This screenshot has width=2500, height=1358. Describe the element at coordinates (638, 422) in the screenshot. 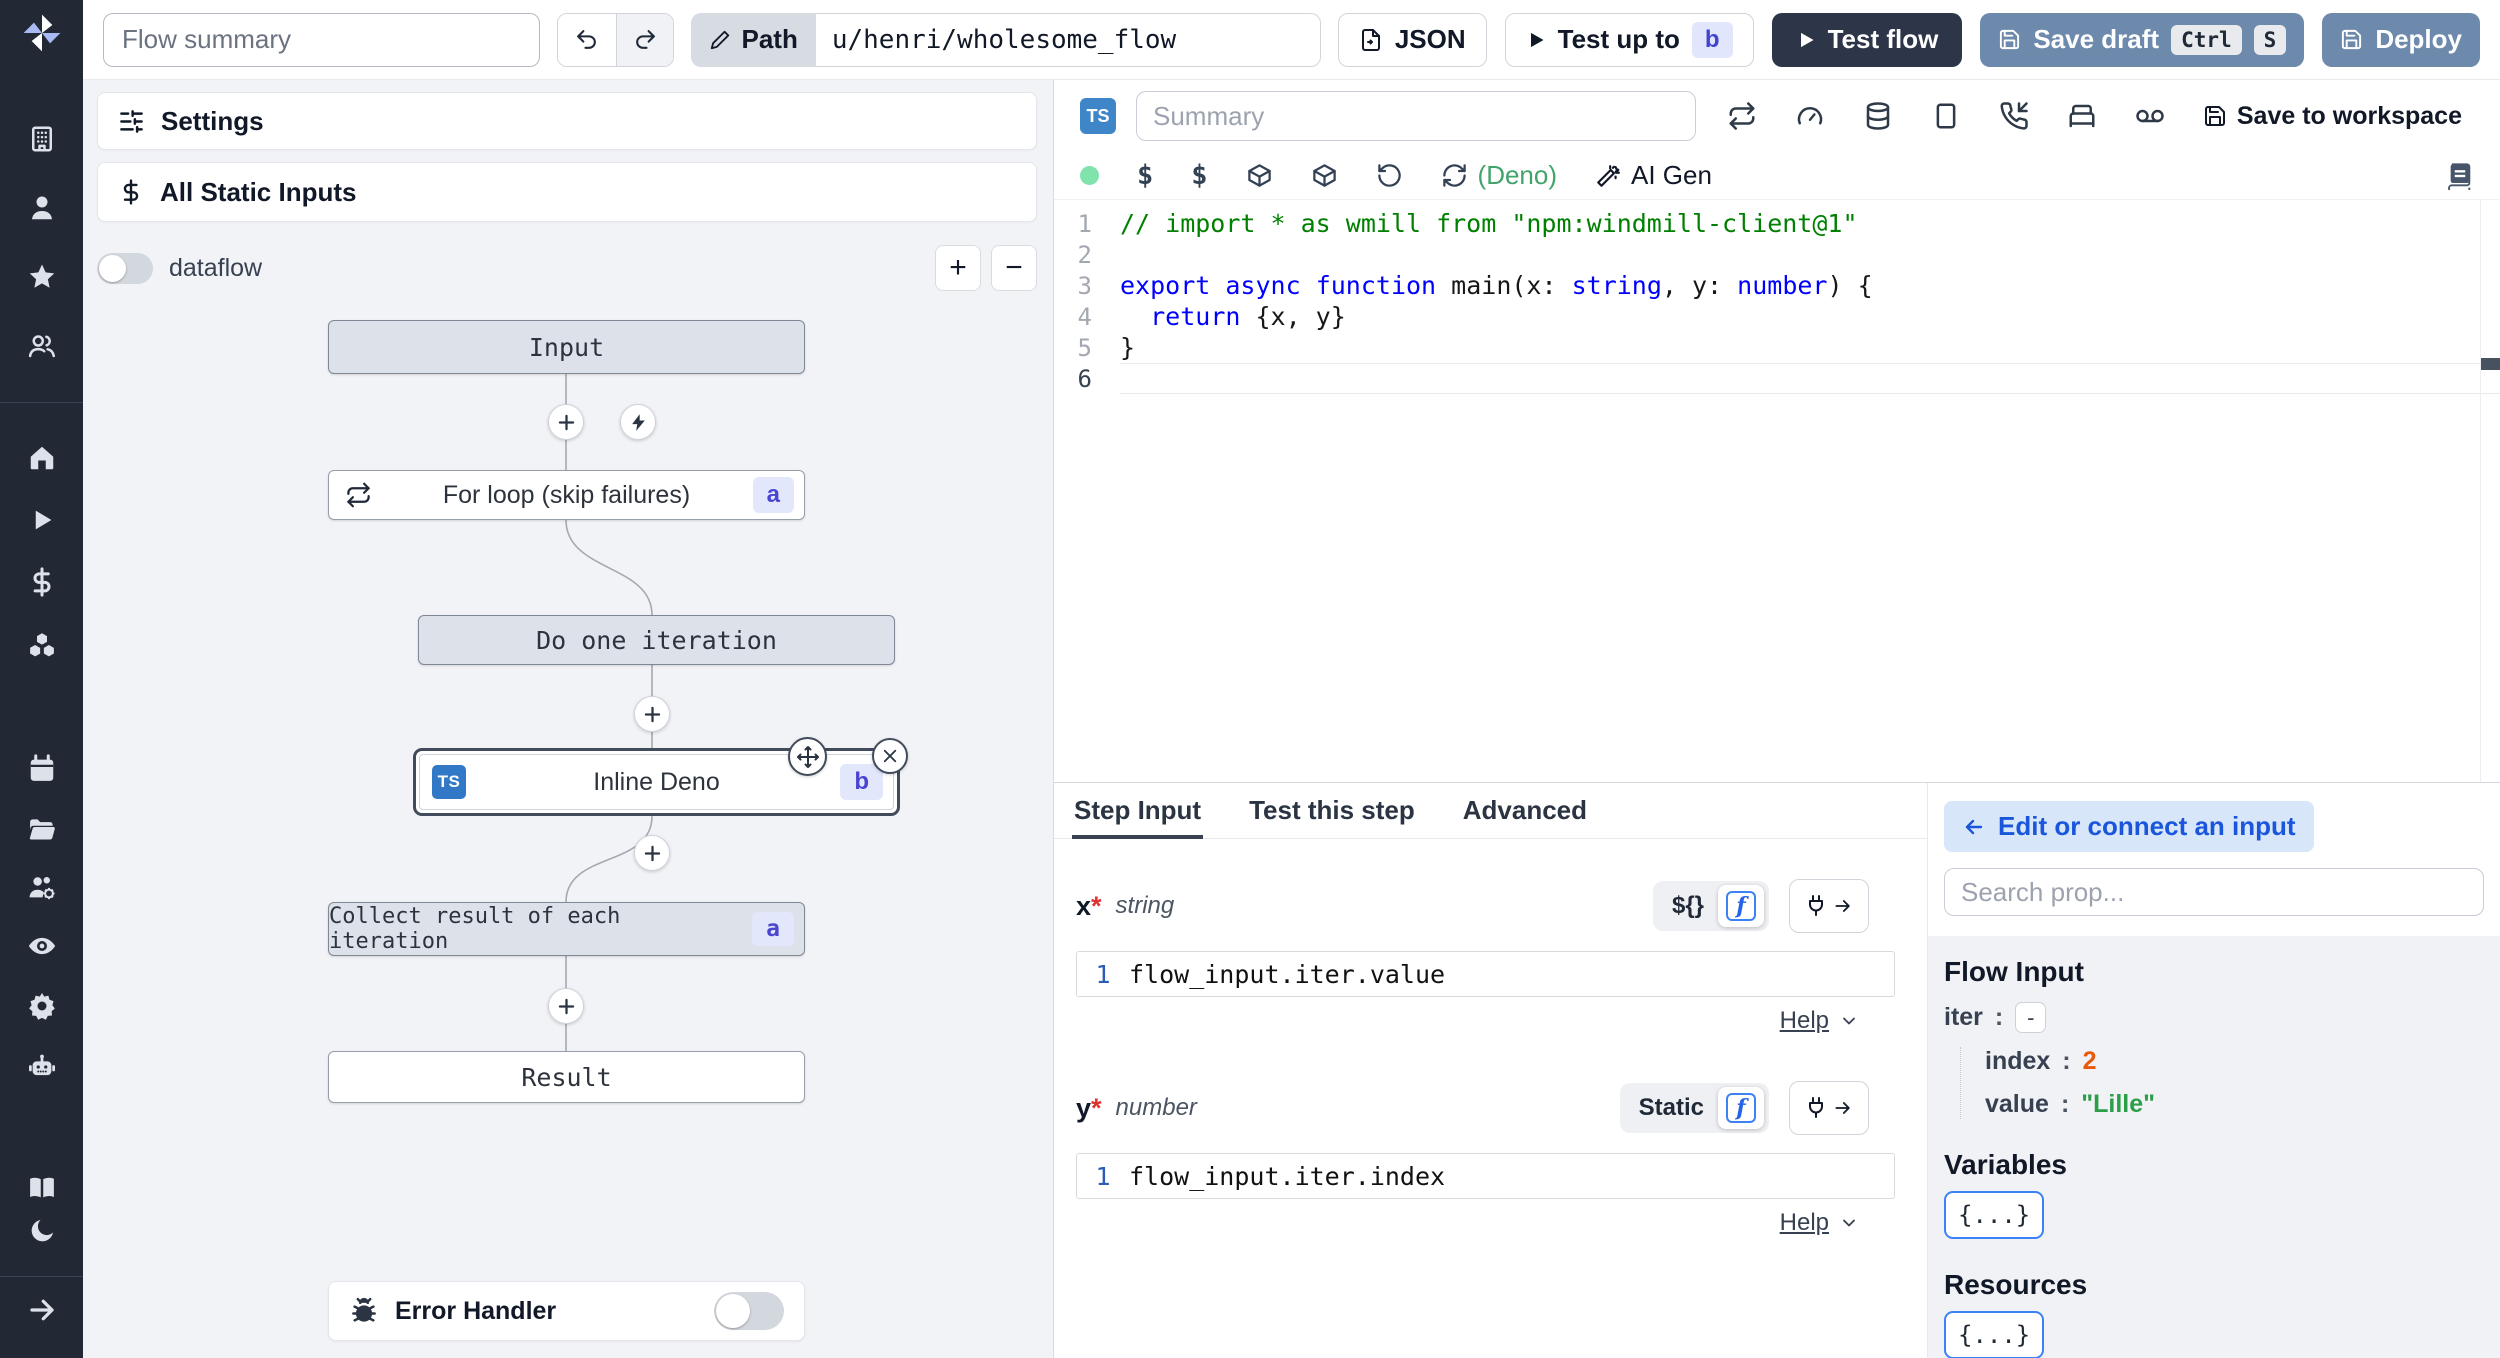

I see `trigger-bolt-button` at that location.